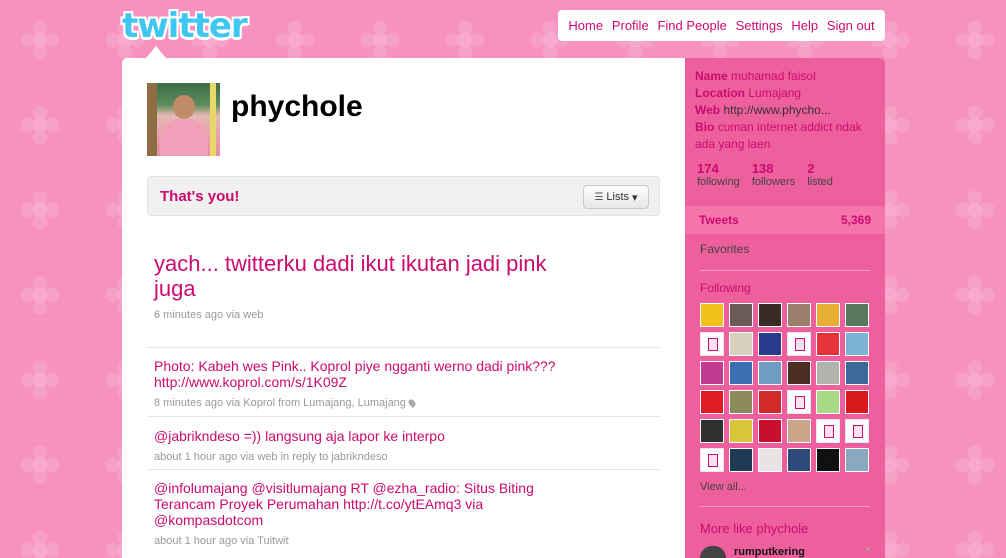 The width and height of the screenshot is (1006, 558). What do you see at coordinates (851, 25) in the screenshot?
I see `nav-sign-out: Sign out` at bounding box center [851, 25].